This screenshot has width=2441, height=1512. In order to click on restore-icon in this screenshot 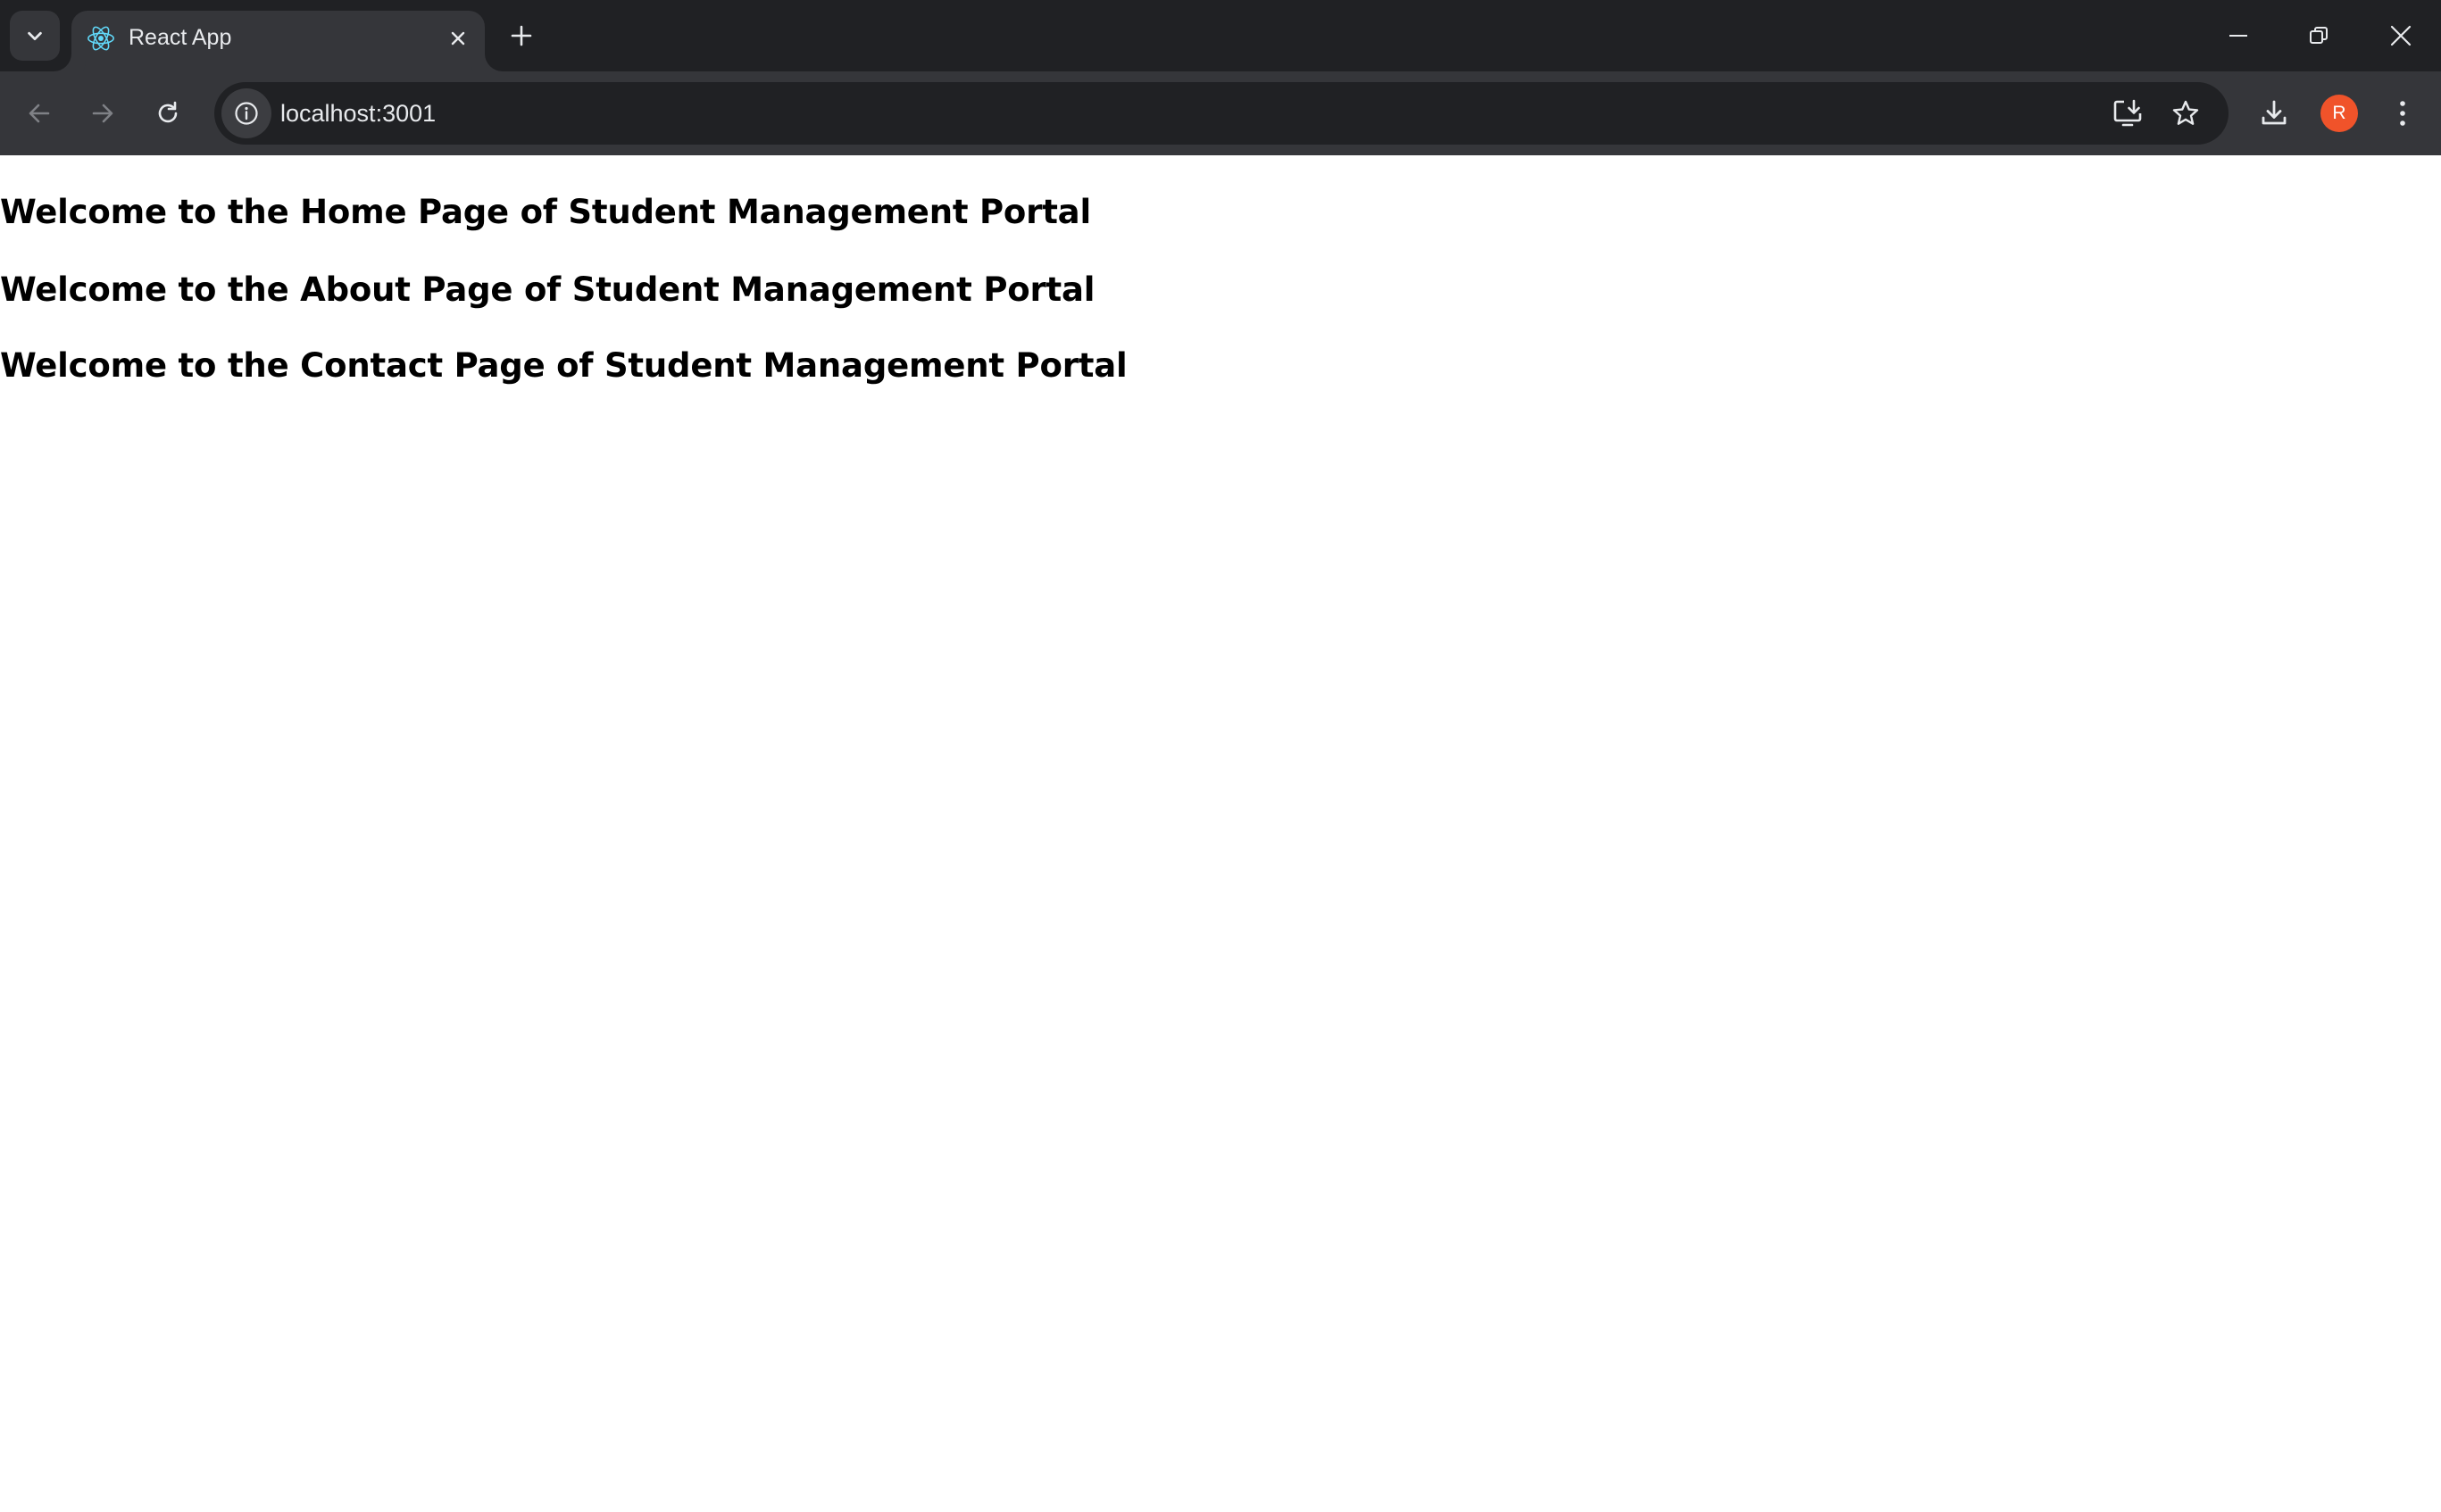, I will do `click(2319, 36)`.